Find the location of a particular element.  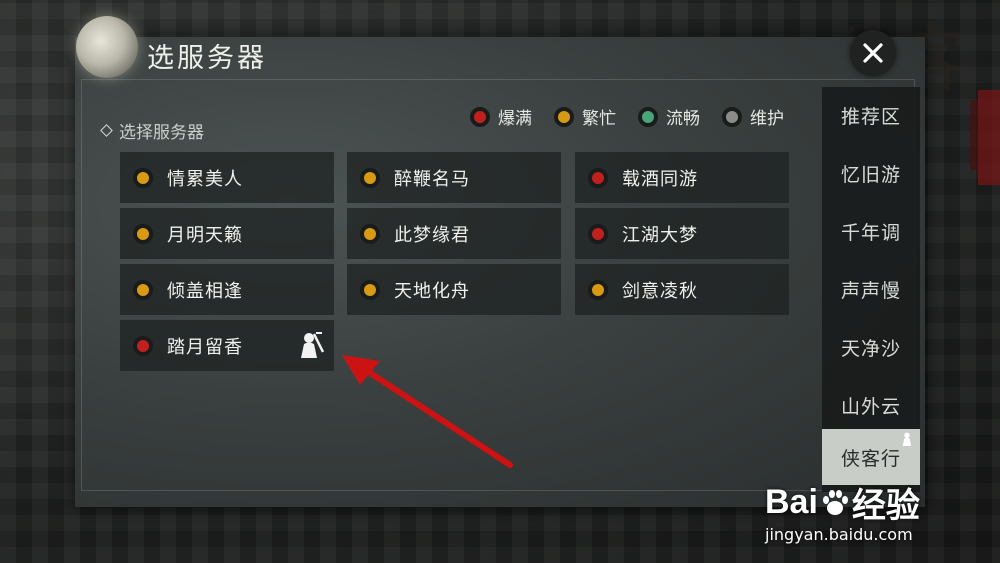

moon-icon is located at coordinates (107, 47).